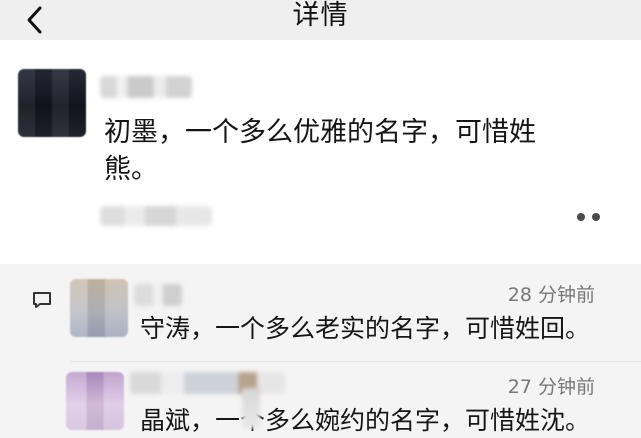 Image resolution: width=641 pixels, height=438 pixels. Describe the element at coordinates (156, 216) in the screenshot. I see `post-meta-redacted` at that location.